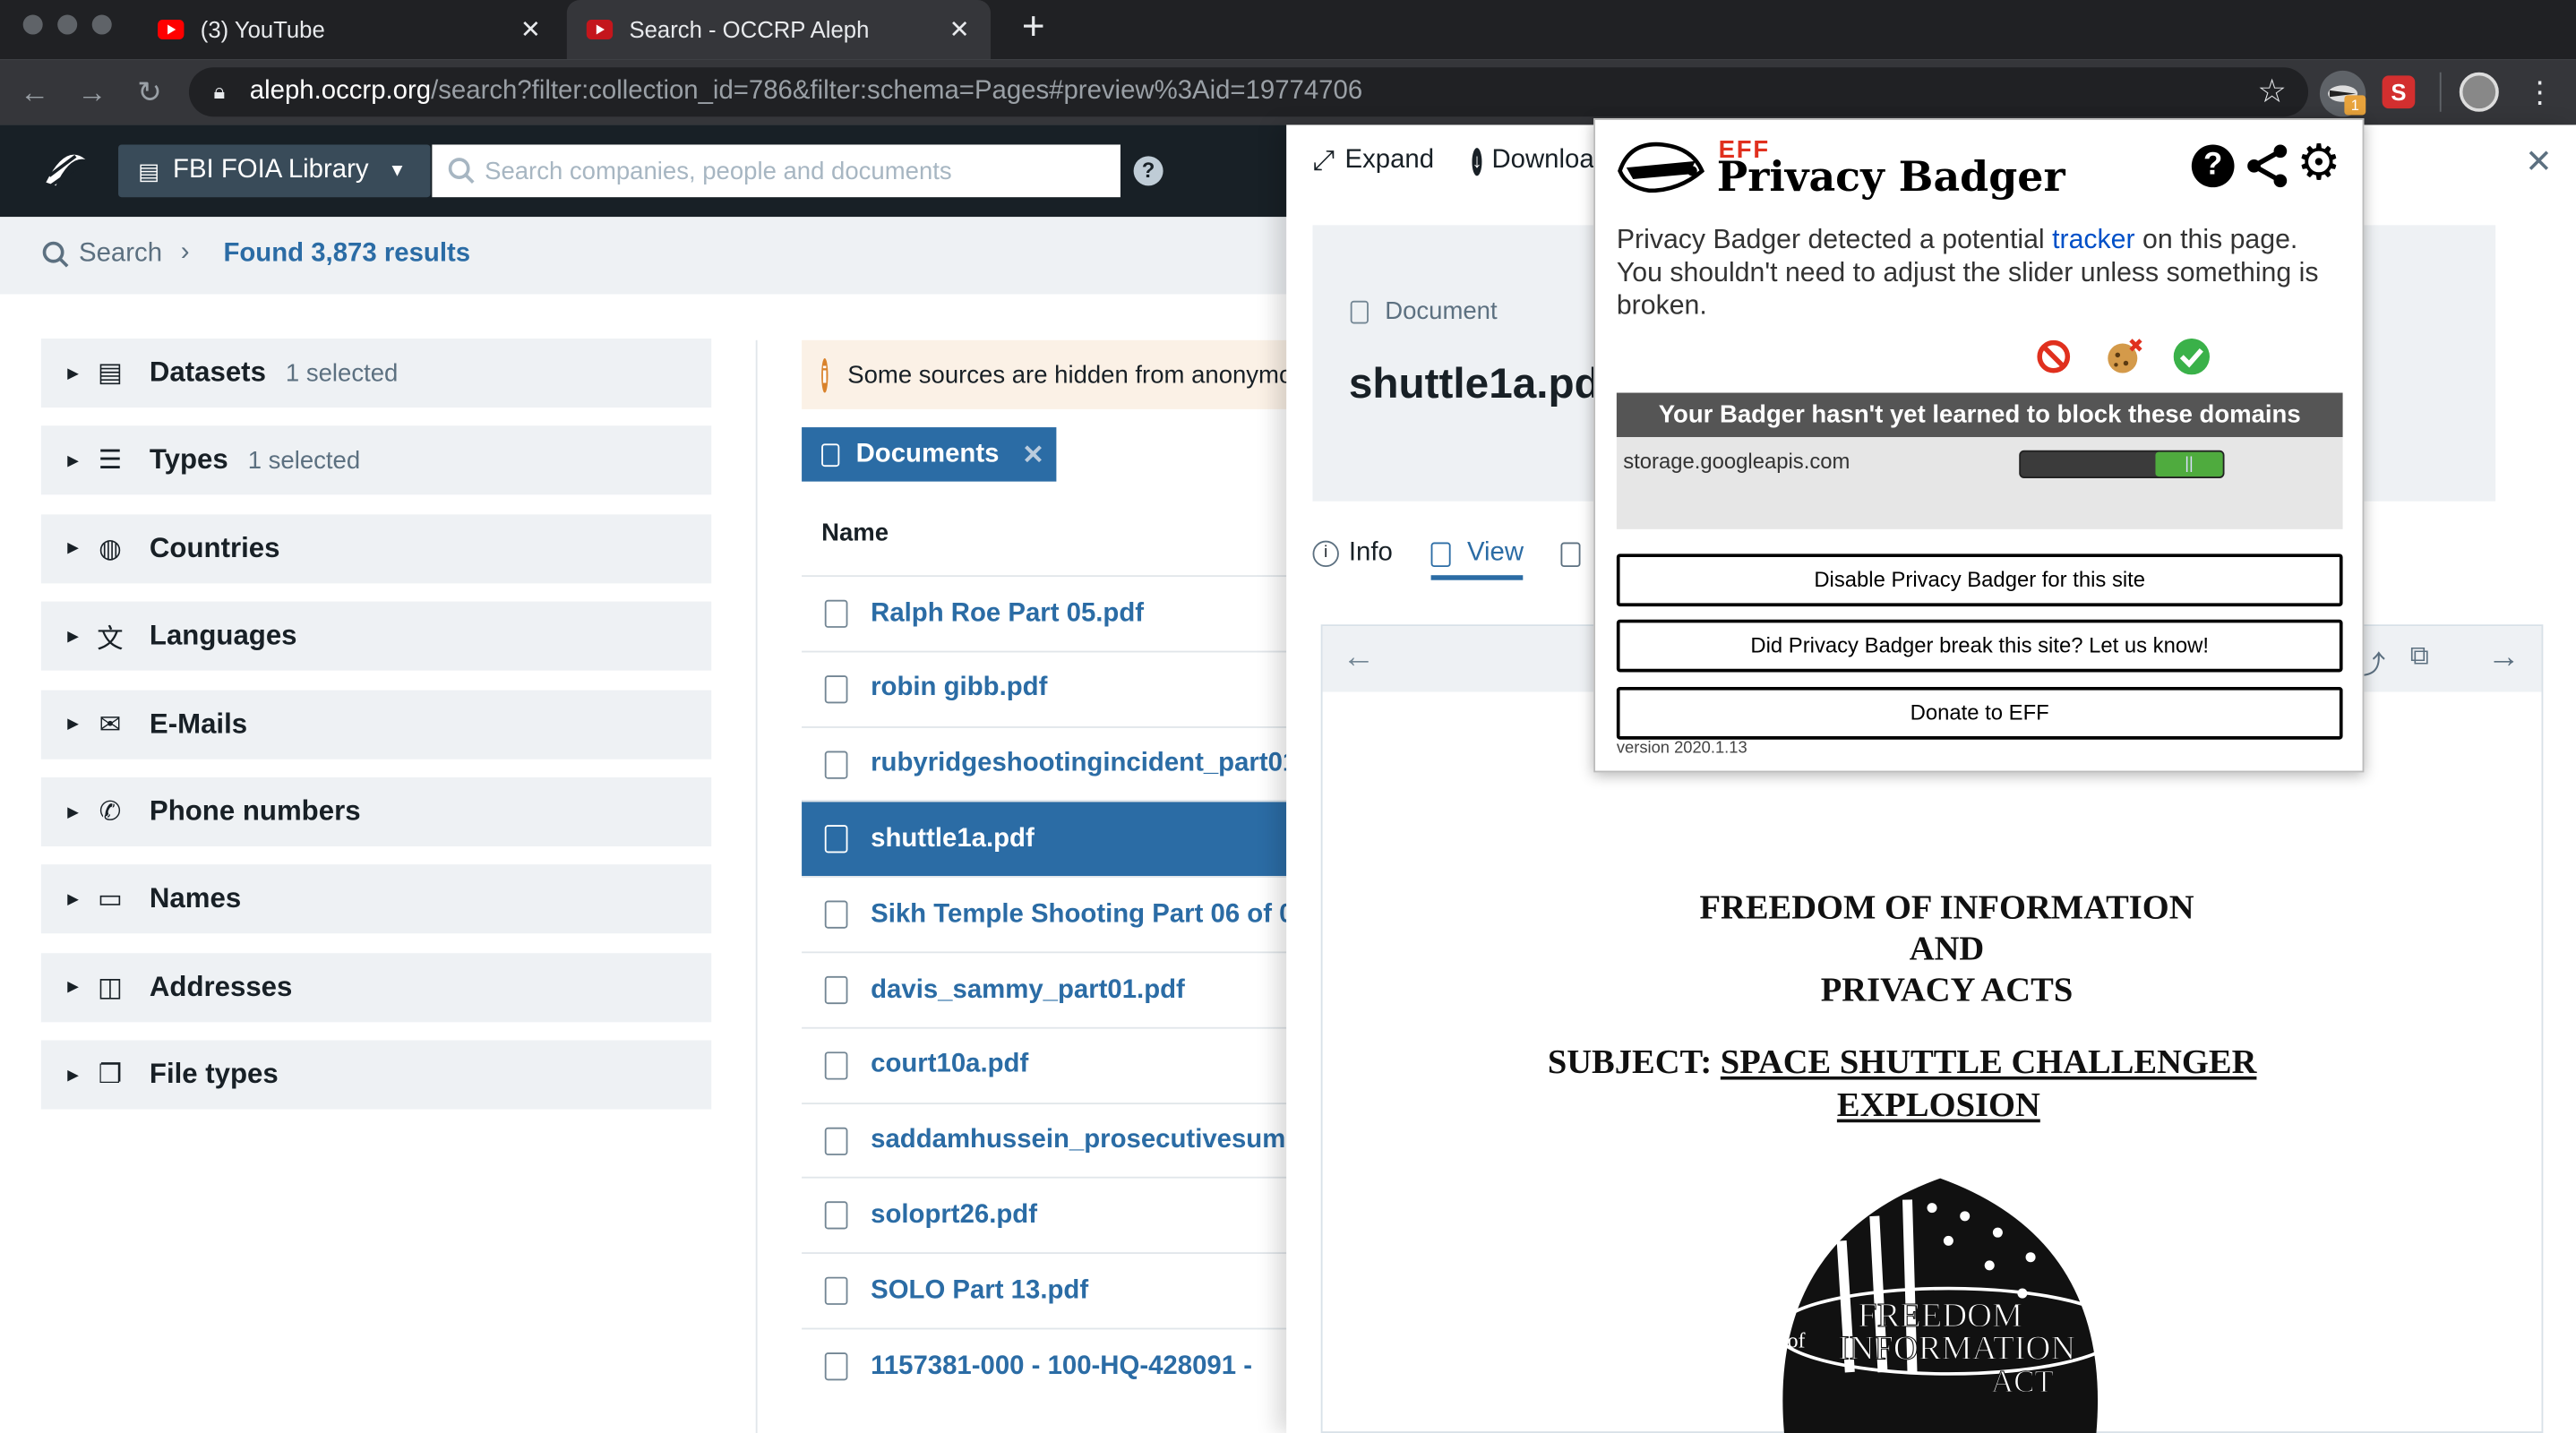 The image size is (2576, 1433). Describe the element at coordinates (2267, 166) in the screenshot. I see `badger-share-icon` at that location.